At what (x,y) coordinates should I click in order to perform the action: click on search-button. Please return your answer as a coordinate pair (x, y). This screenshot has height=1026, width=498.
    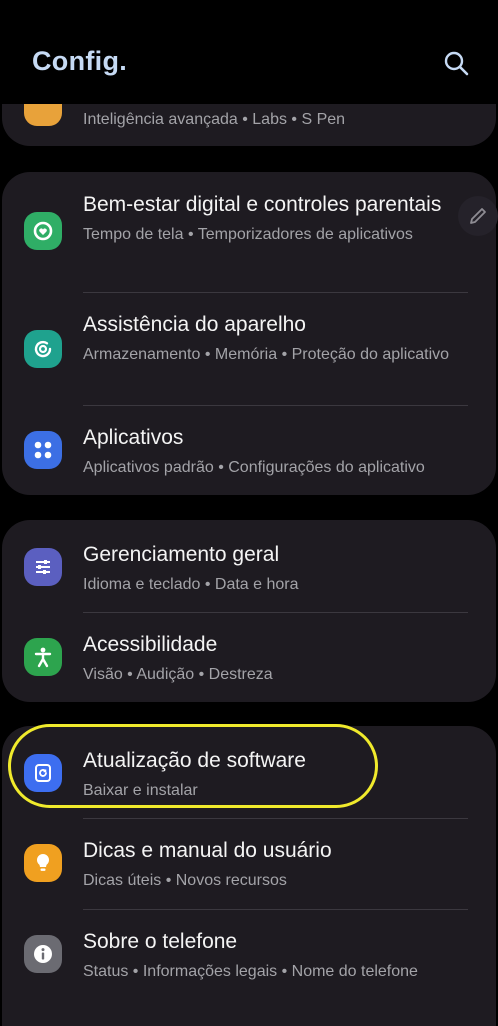
    Looking at the image, I should click on (456, 64).